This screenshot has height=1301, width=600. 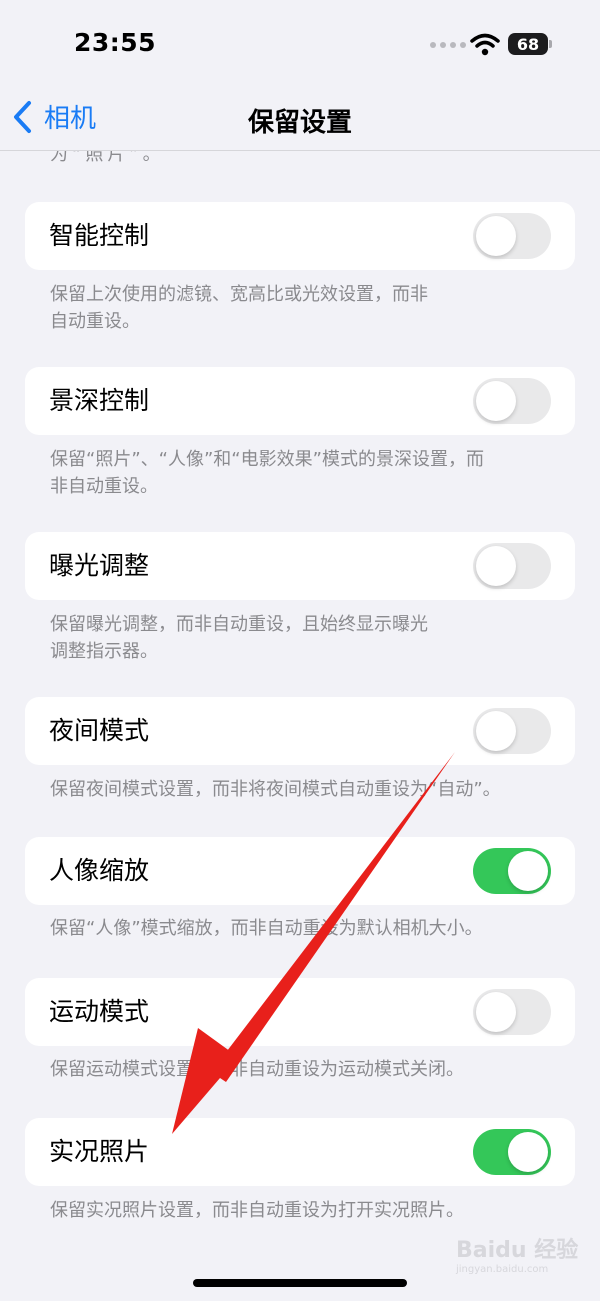 I want to click on status-time: 23:55, so click(x=115, y=42).